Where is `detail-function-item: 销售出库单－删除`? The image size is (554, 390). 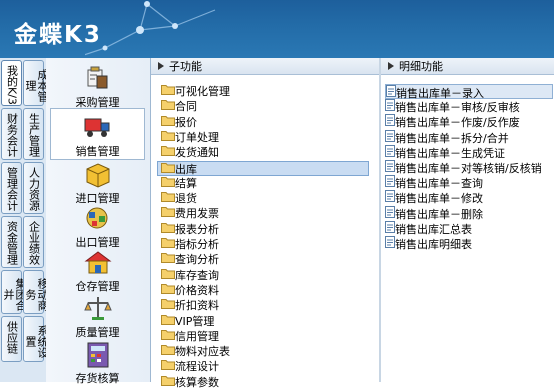 detail-function-item: 销售出库单－删除 is located at coordinates (434, 213).